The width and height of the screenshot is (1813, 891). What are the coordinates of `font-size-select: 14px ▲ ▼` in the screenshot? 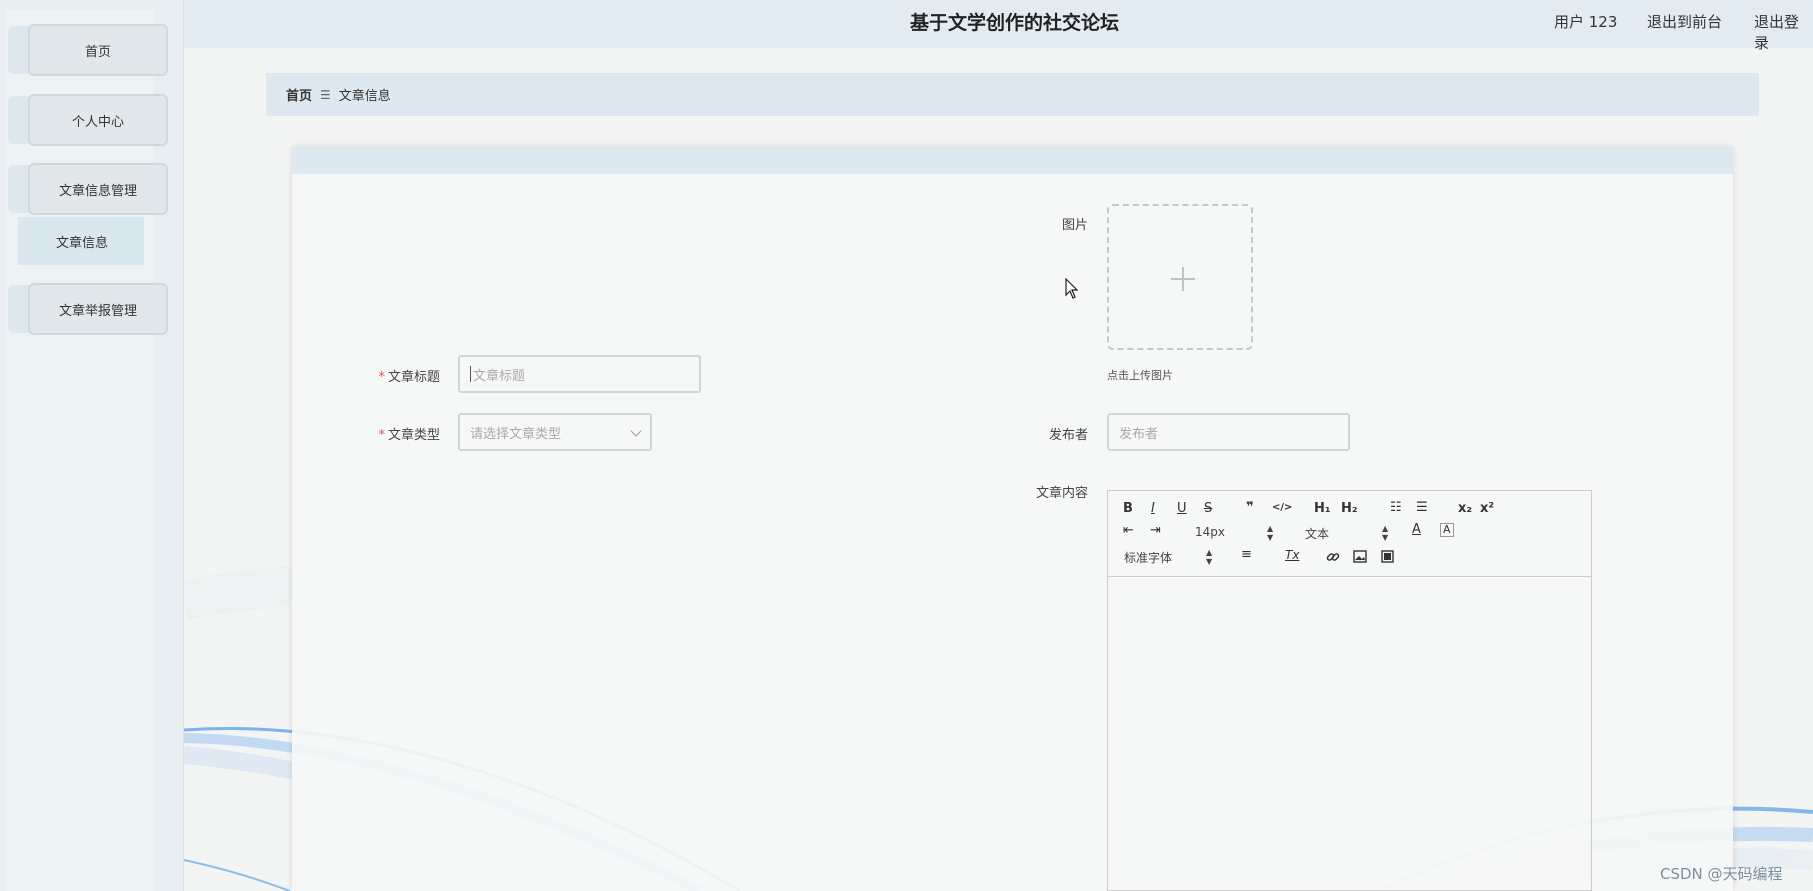 It's located at (1235, 533).